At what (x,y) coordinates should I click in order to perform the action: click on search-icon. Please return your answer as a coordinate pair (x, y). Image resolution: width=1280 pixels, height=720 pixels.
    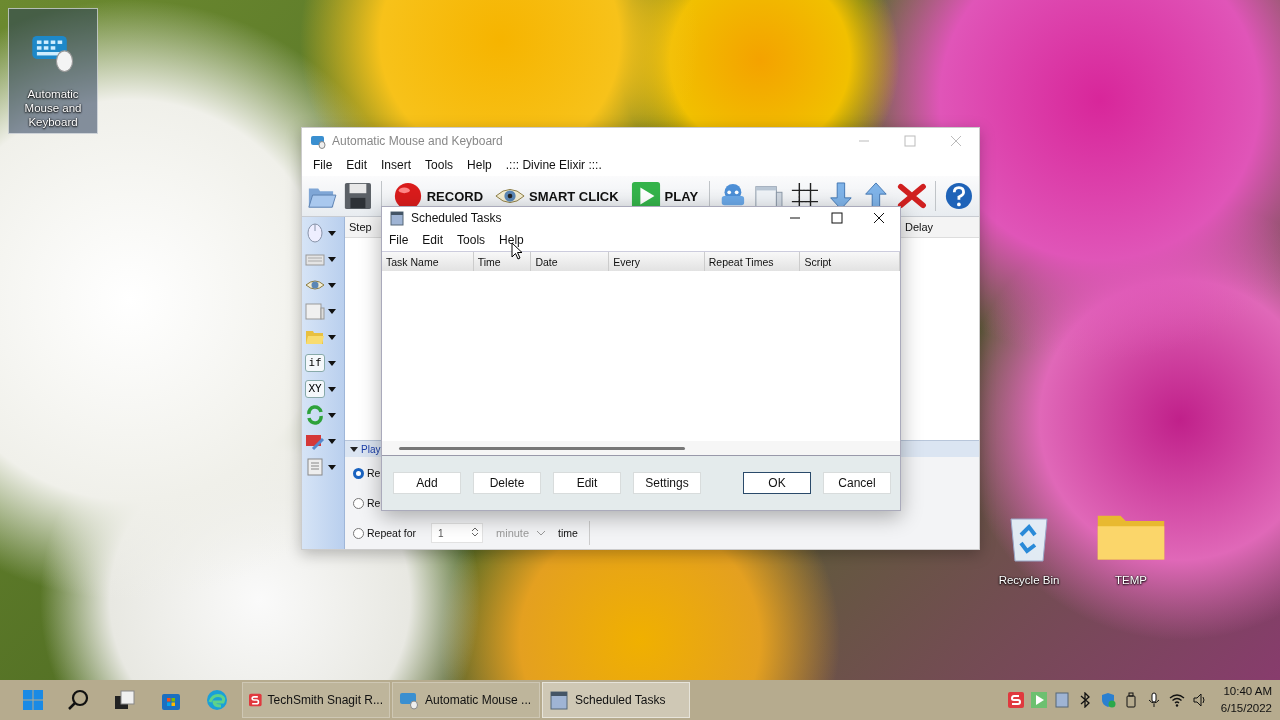
    Looking at the image, I should click on (79, 700).